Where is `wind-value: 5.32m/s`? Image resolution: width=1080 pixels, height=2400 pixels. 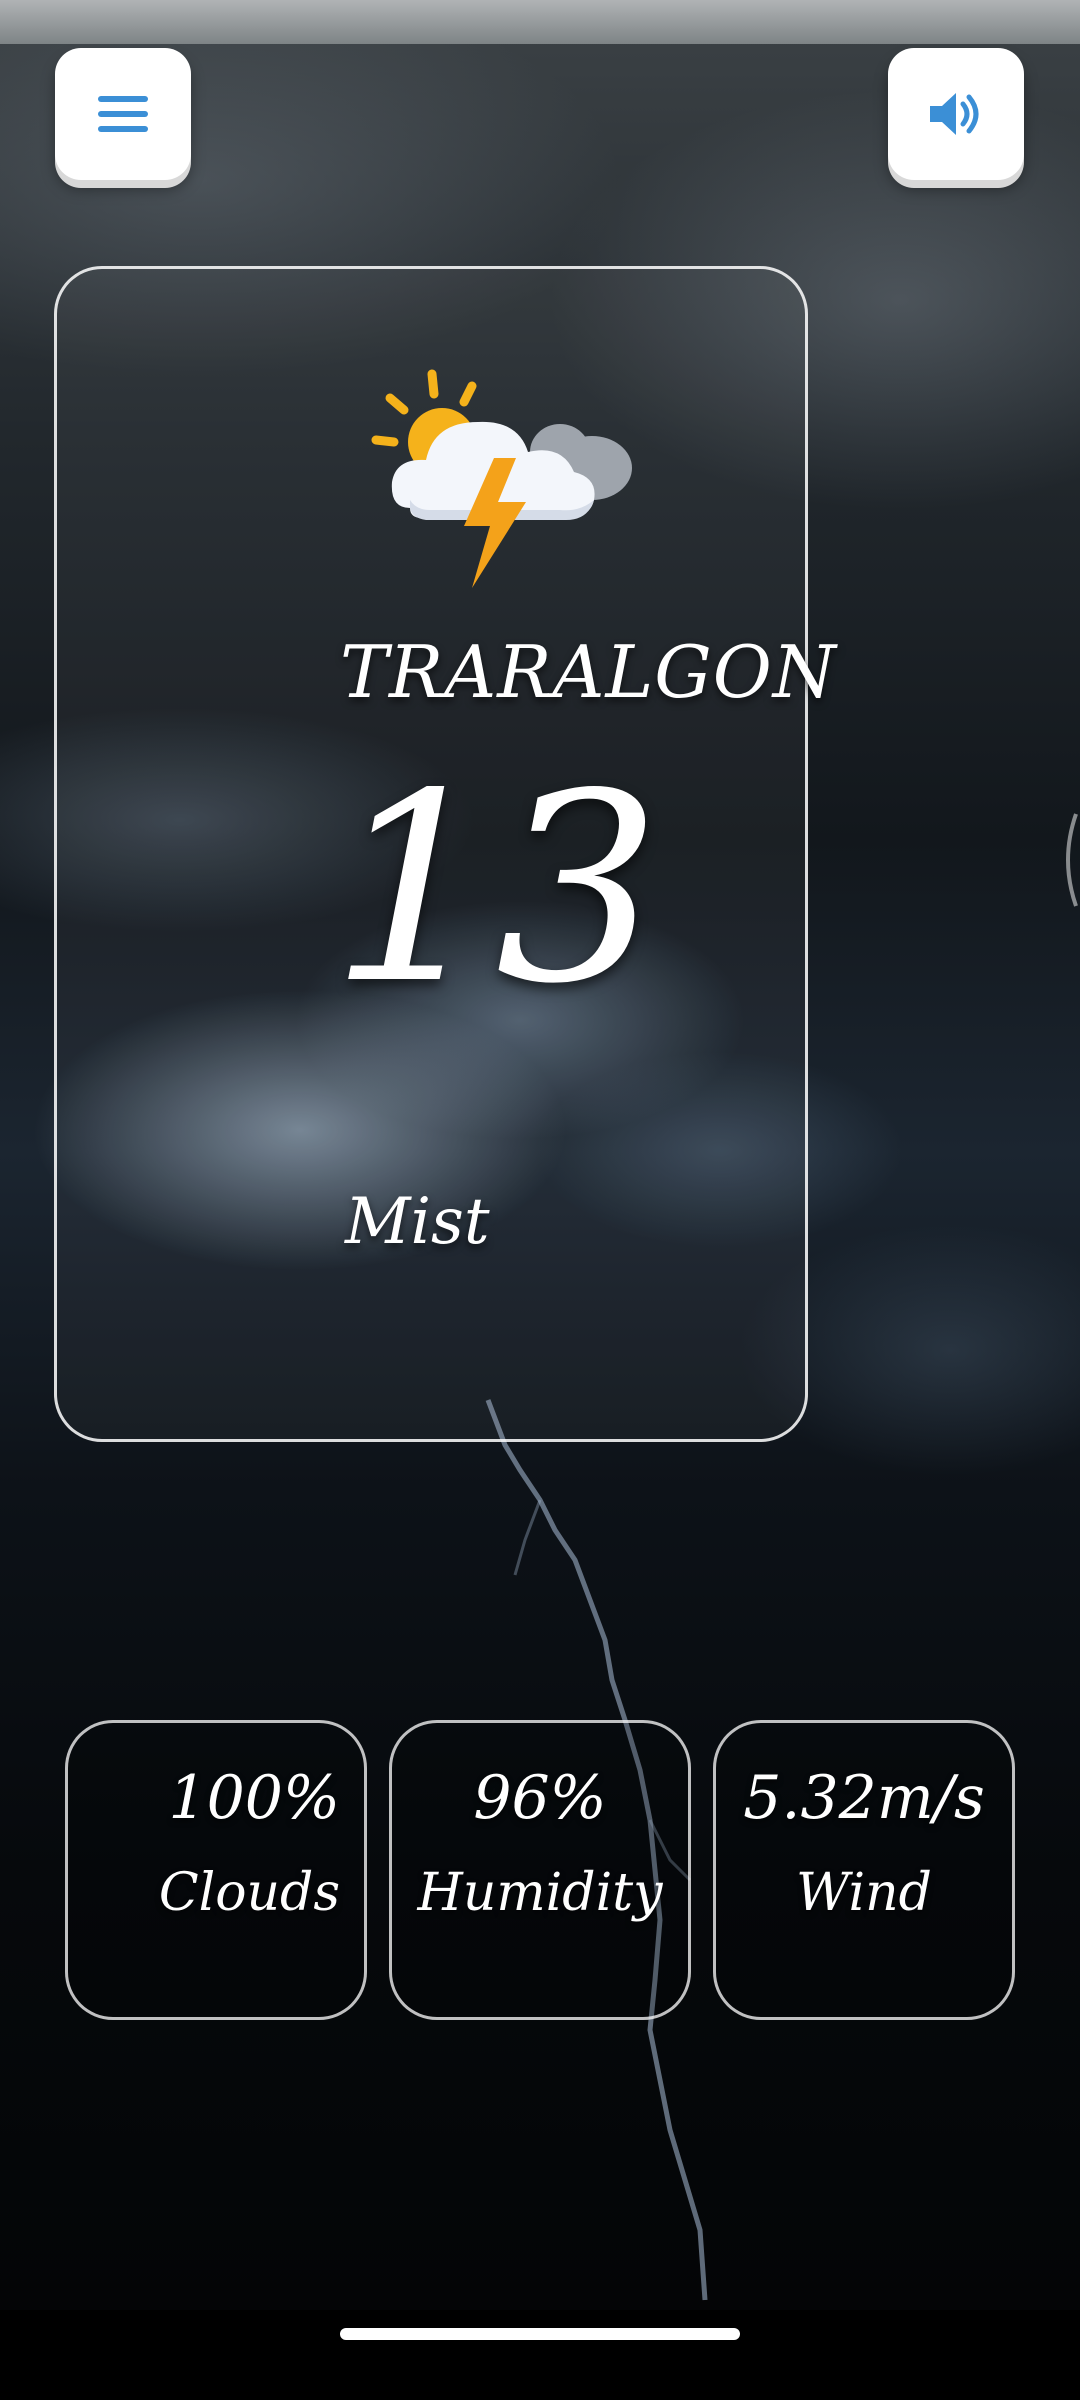 wind-value: 5.32m/s is located at coordinates (864, 1798).